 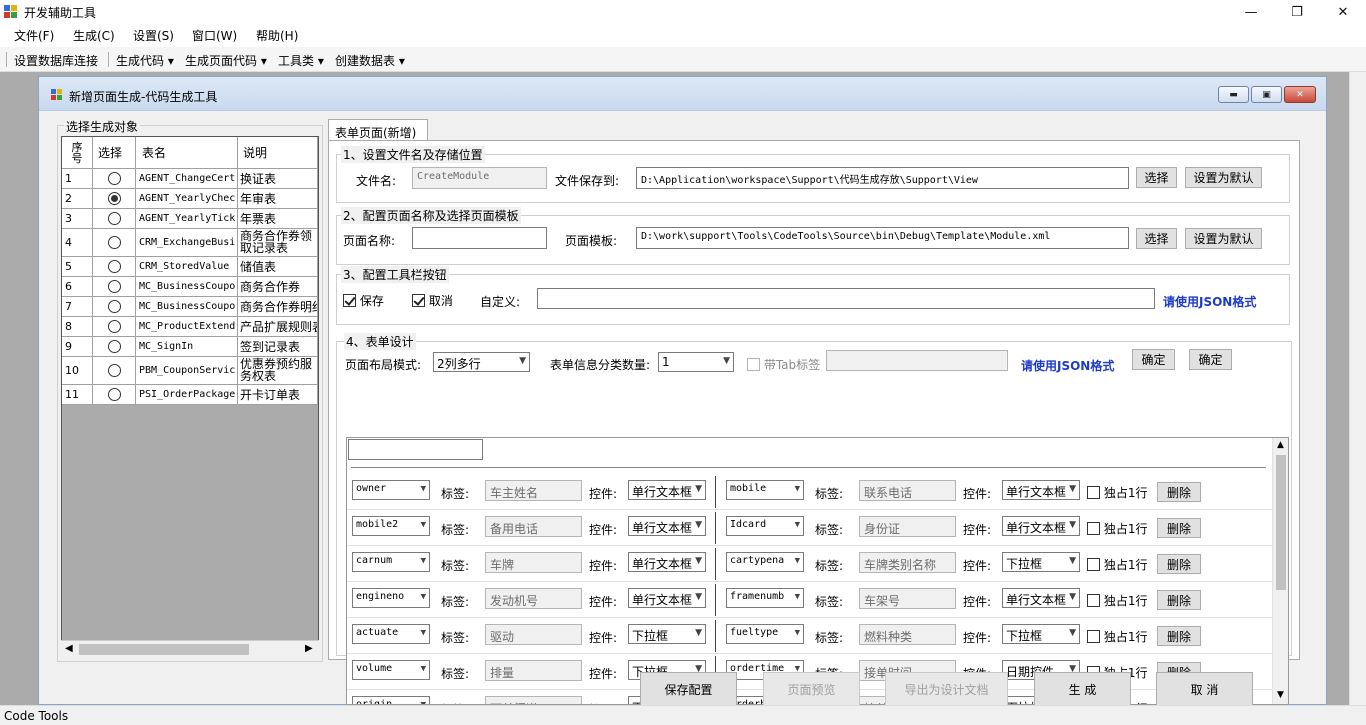 I want to click on field-label-input: 车牌, so click(x=533, y=562).